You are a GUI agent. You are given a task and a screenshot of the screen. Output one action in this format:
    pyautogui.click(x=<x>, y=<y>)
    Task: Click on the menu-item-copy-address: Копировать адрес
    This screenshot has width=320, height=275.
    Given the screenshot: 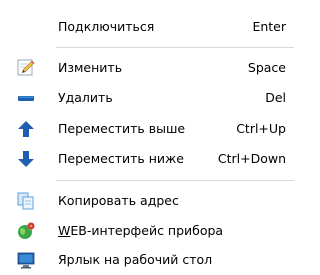 What is the action you would take?
    pyautogui.click(x=151, y=201)
    